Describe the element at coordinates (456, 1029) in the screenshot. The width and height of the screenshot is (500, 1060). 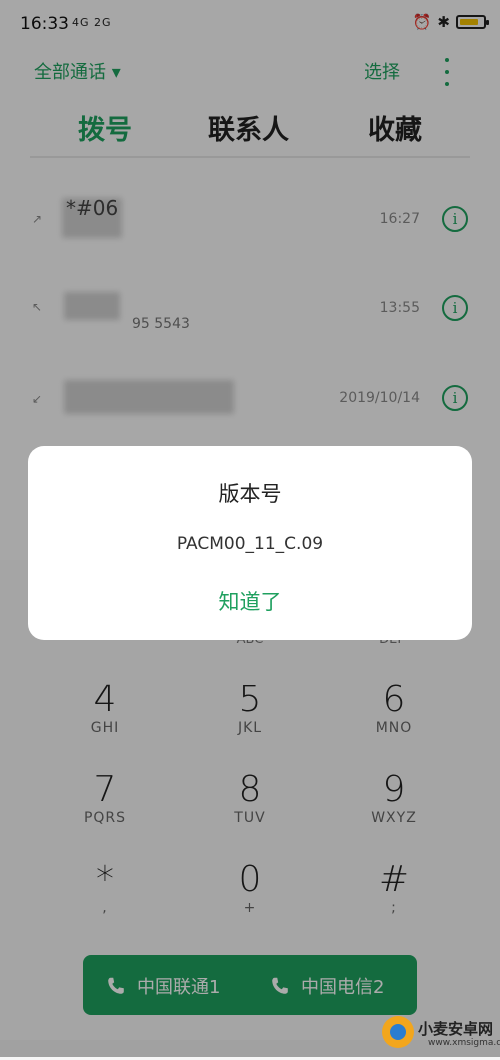
I see `watermark-name: 小麦安卓网` at that location.